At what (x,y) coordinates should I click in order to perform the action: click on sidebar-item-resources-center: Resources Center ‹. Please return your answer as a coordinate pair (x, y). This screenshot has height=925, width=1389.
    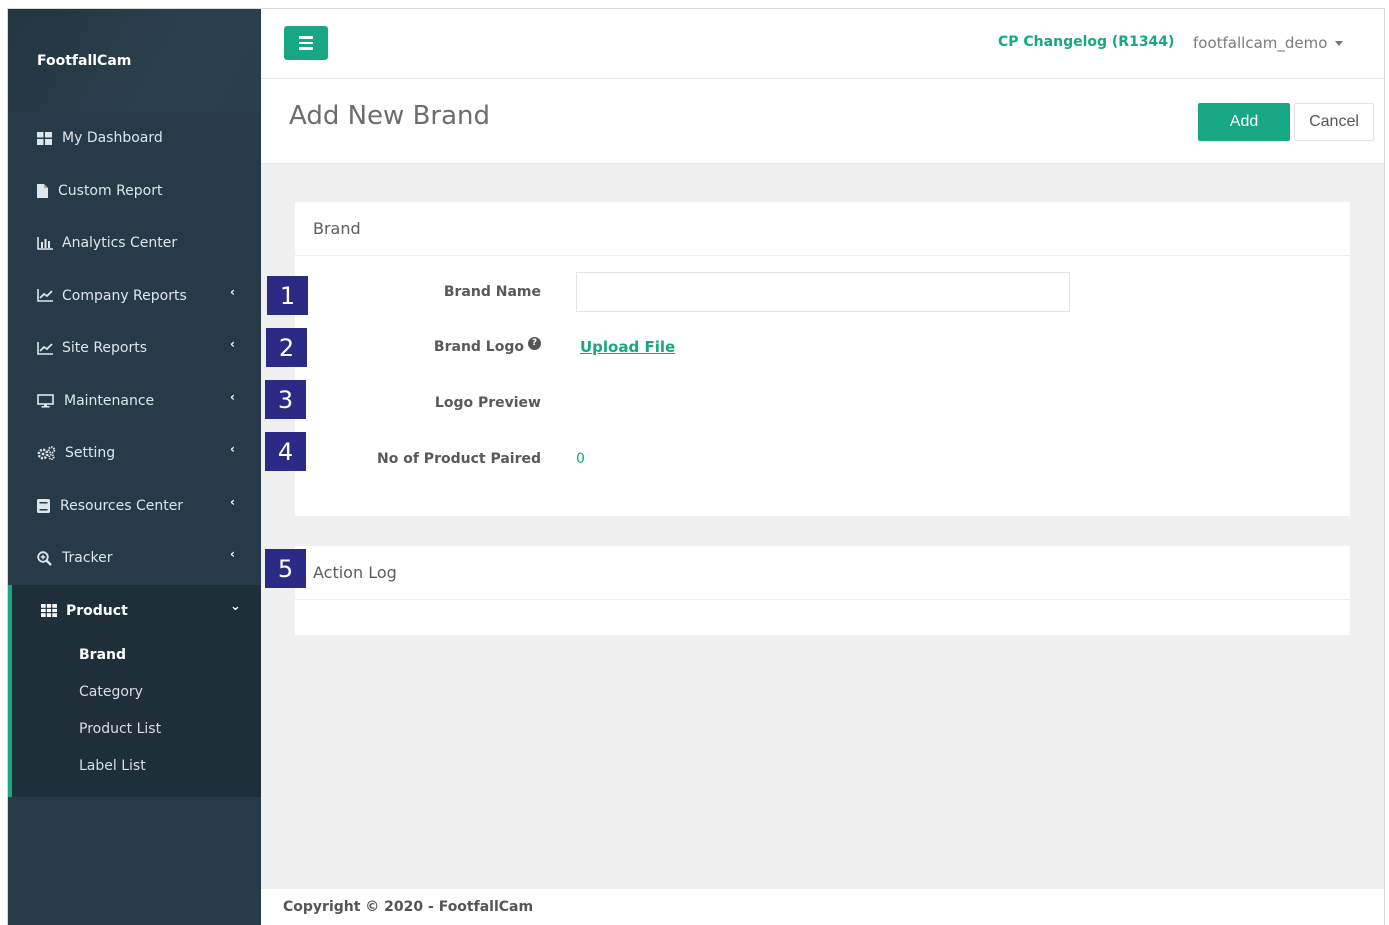
    Looking at the image, I should click on (134, 506).